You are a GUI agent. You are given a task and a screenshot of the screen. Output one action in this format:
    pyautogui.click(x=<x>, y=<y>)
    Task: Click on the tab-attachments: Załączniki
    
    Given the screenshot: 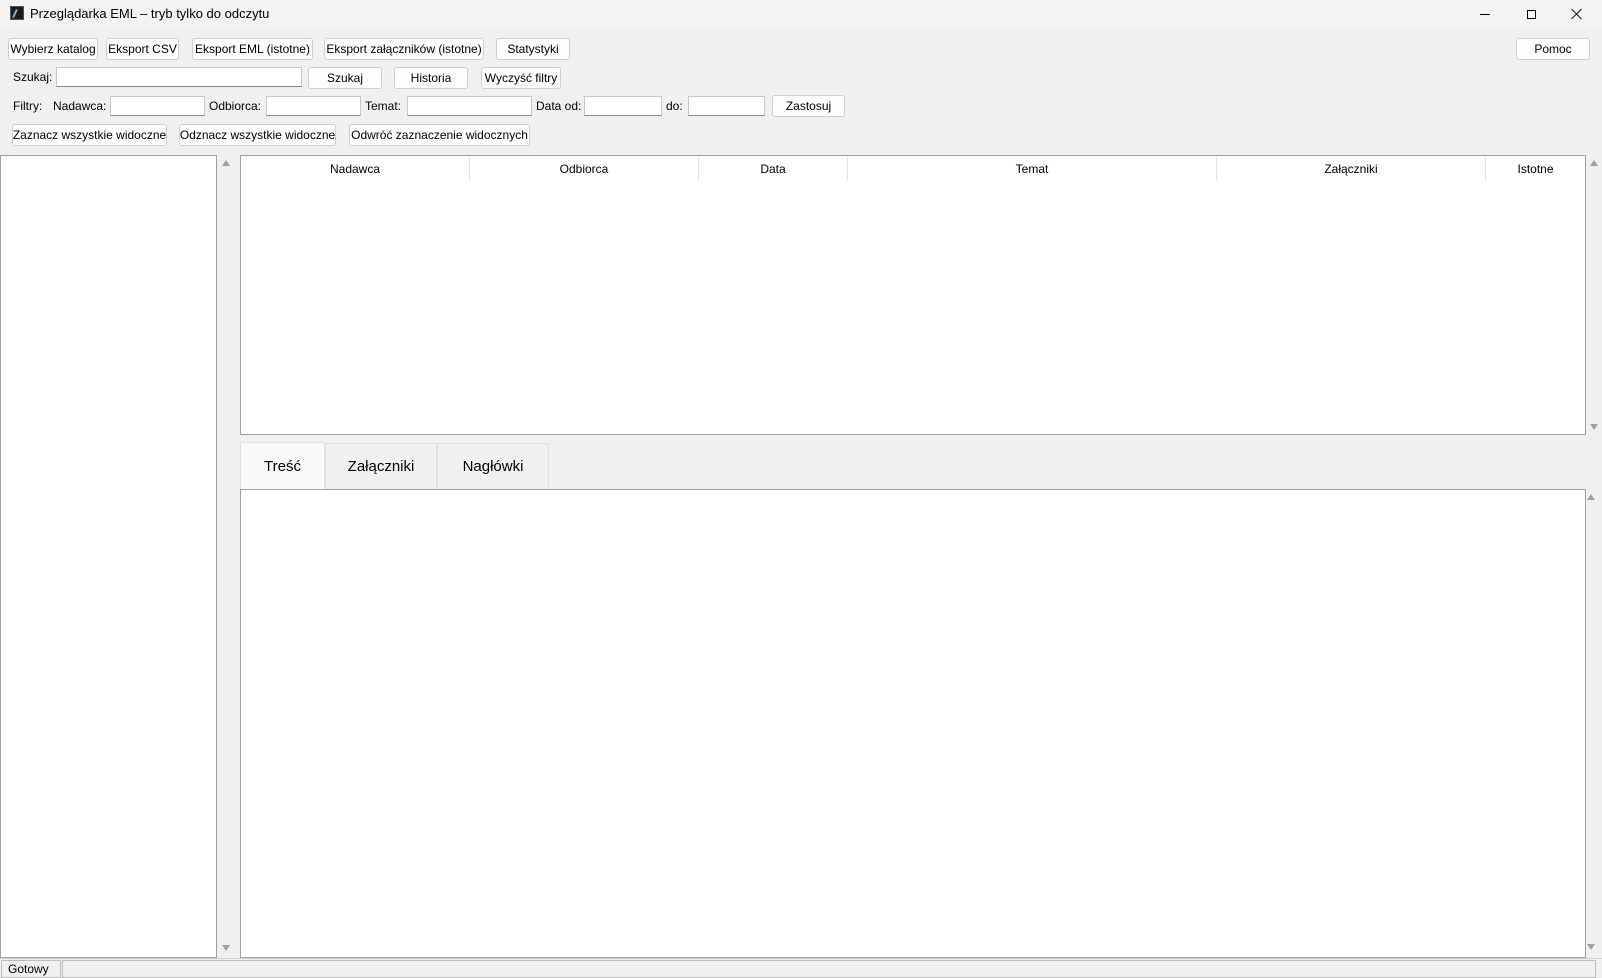 What is the action you would take?
    pyautogui.click(x=381, y=466)
    